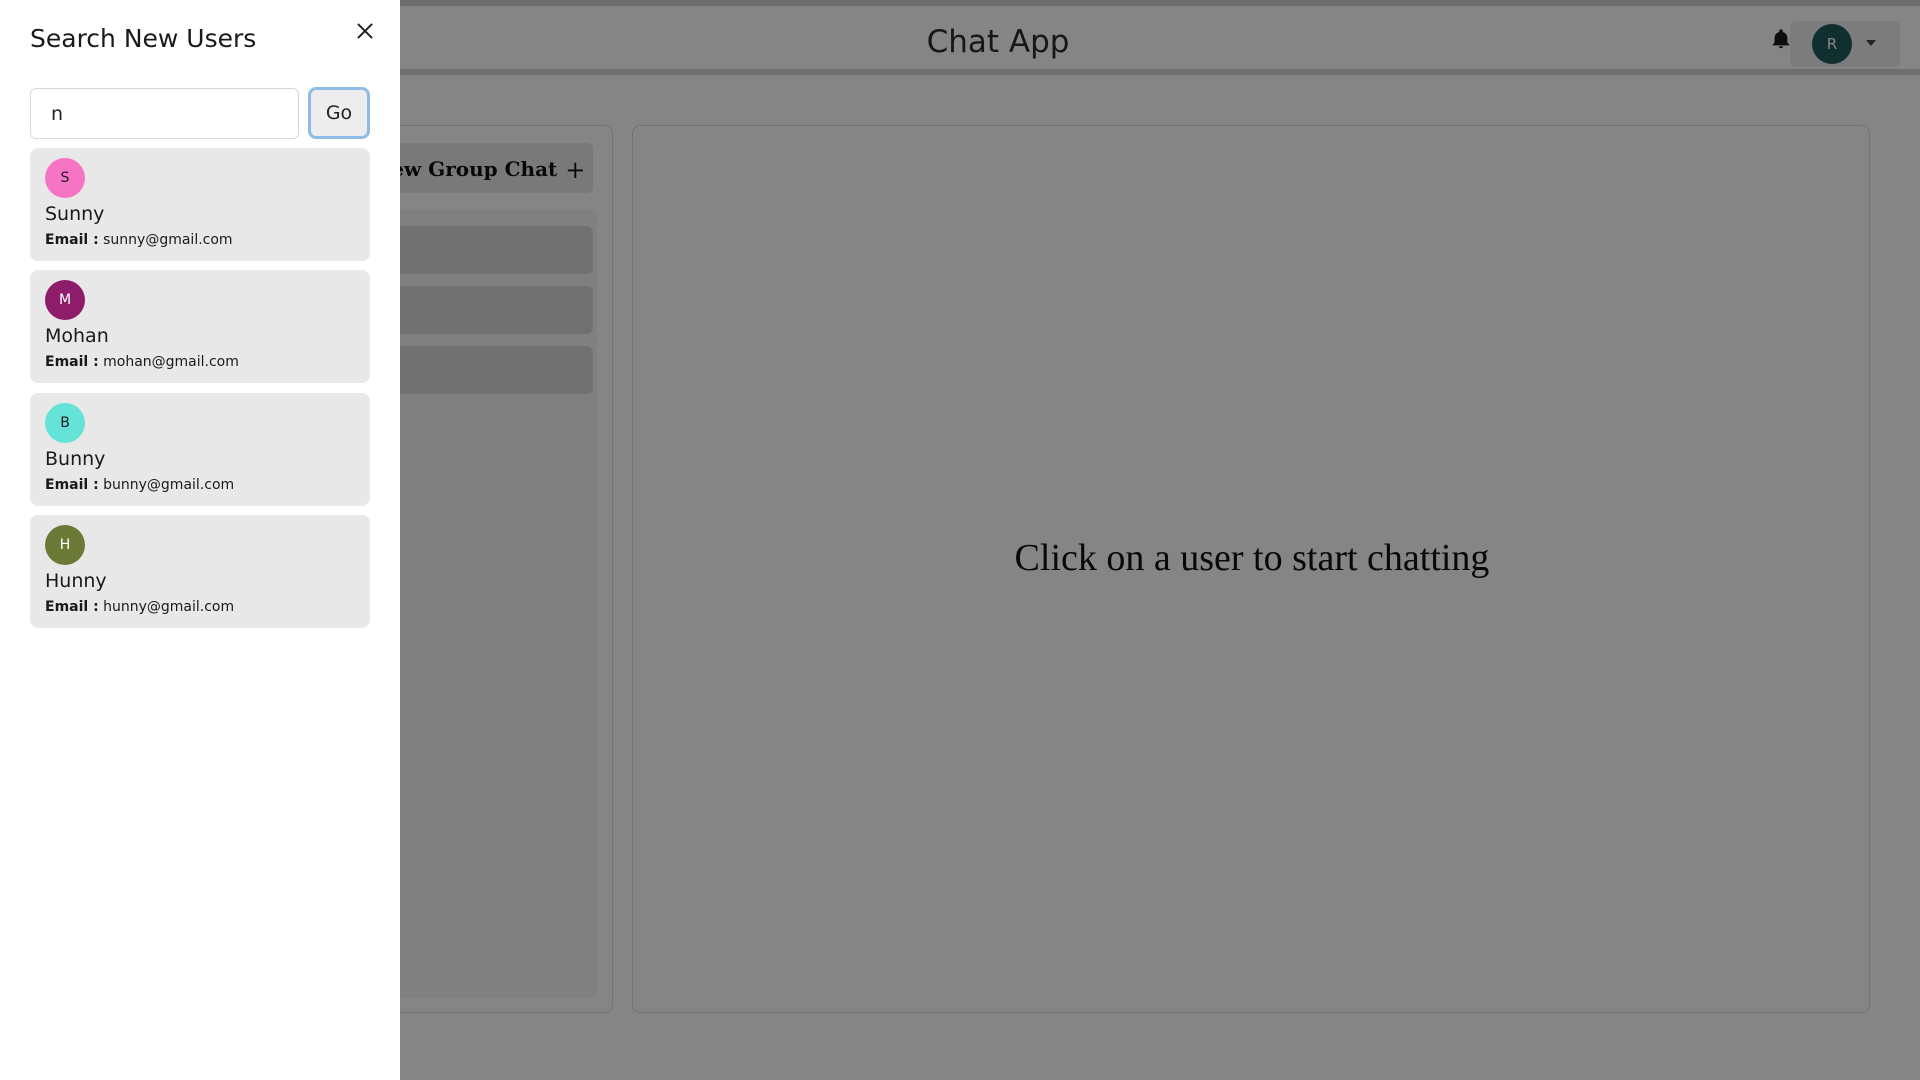  Describe the element at coordinates (200, 326) in the screenshot. I see `user-result-item: M Mohan Email : mohan@gmail.com` at that location.